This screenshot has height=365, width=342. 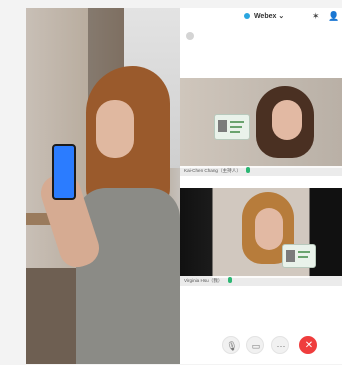 I want to click on bluetooth-icon: ✶, so click(x=316, y=16).